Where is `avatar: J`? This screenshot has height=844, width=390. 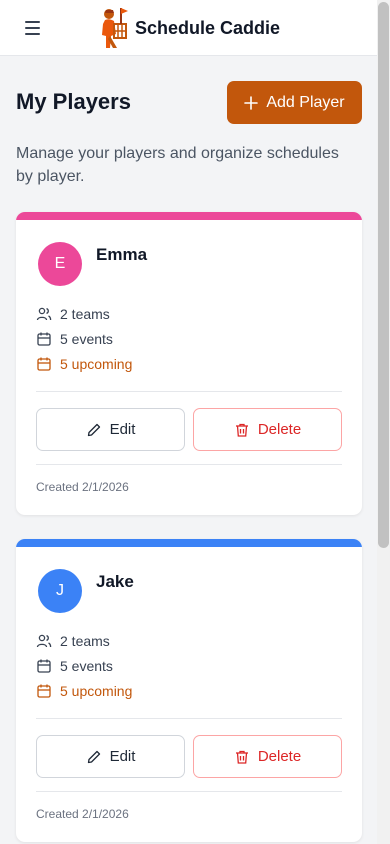 avatar: J is located at coordinates (60, 591).